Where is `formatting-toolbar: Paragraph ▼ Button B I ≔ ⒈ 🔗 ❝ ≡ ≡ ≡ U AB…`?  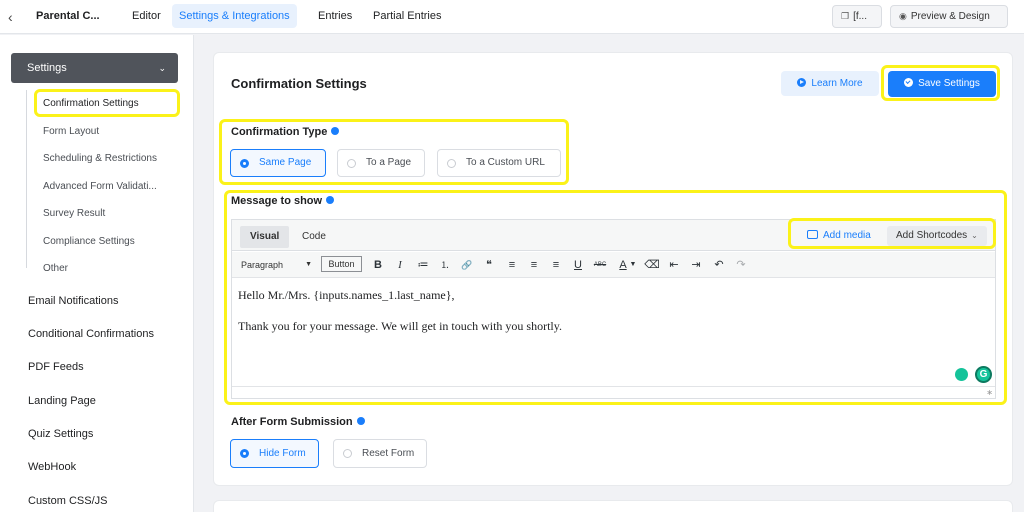
formatting-toolbar: Paragraph ▼ Button B I ≔ ⒈ 🔗 ❝ ≡ ≡ ≡ U AB… is located at coordinates (613, 265).